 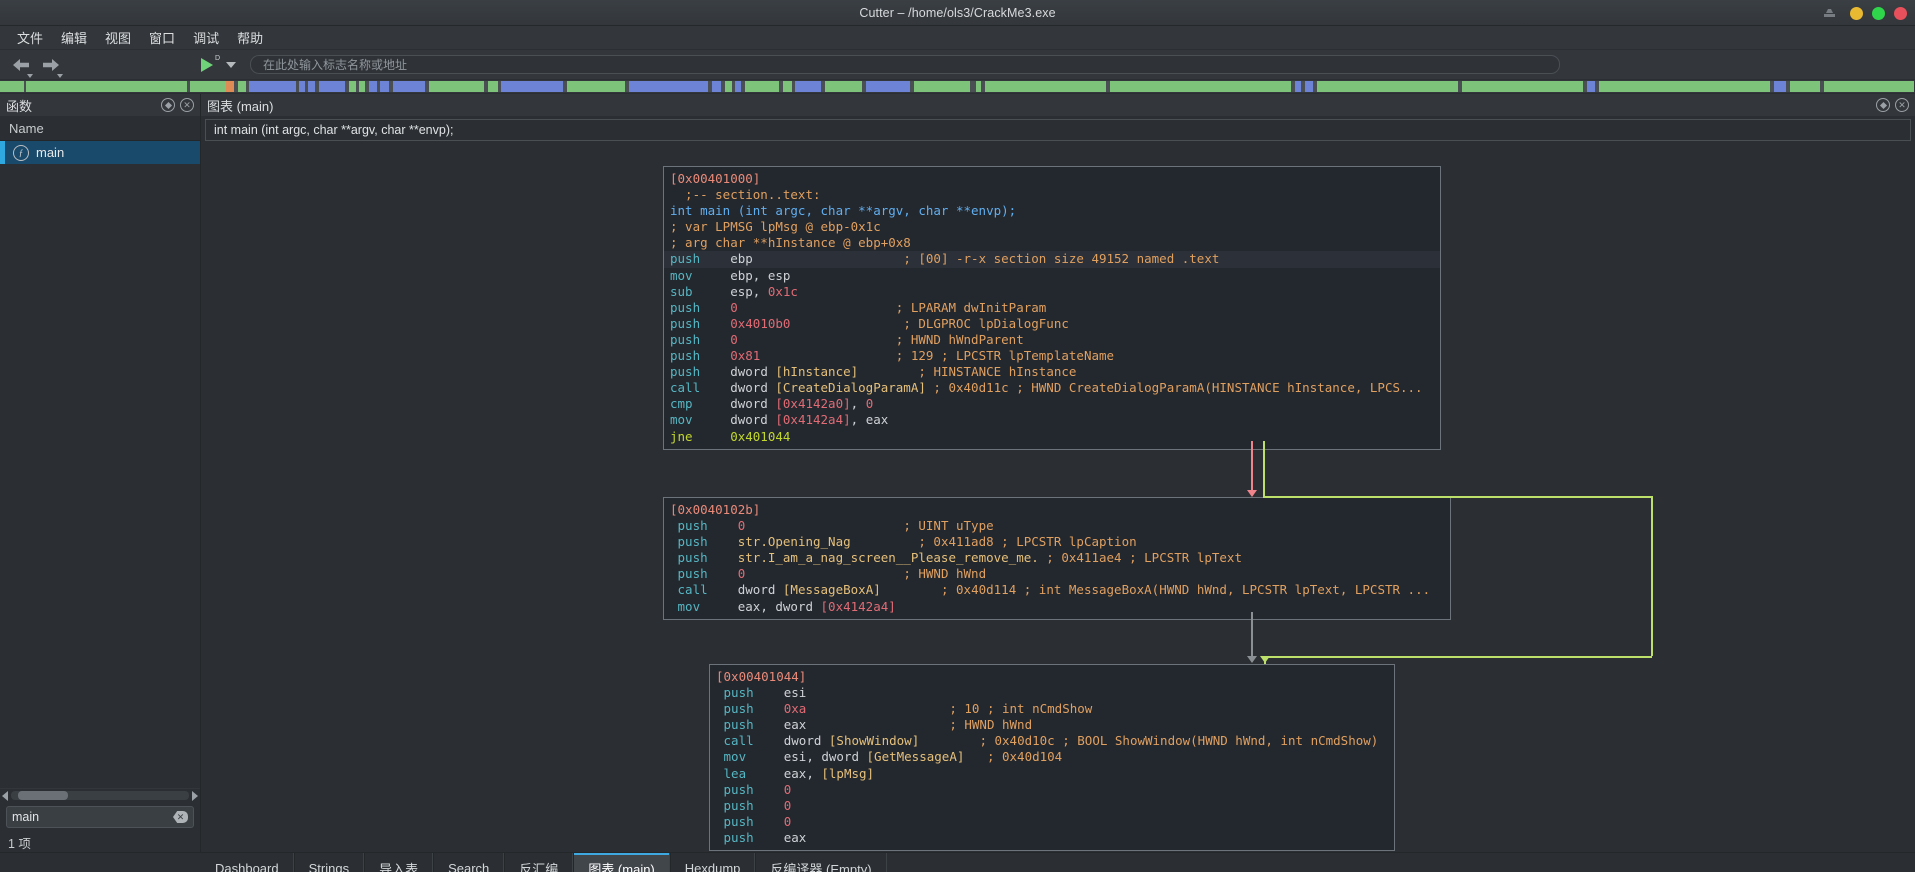 What do you see at coordinates (250, 37) in the screenshot?
I see `menu-item-help: 帮助` at bounding box center [250, 37].